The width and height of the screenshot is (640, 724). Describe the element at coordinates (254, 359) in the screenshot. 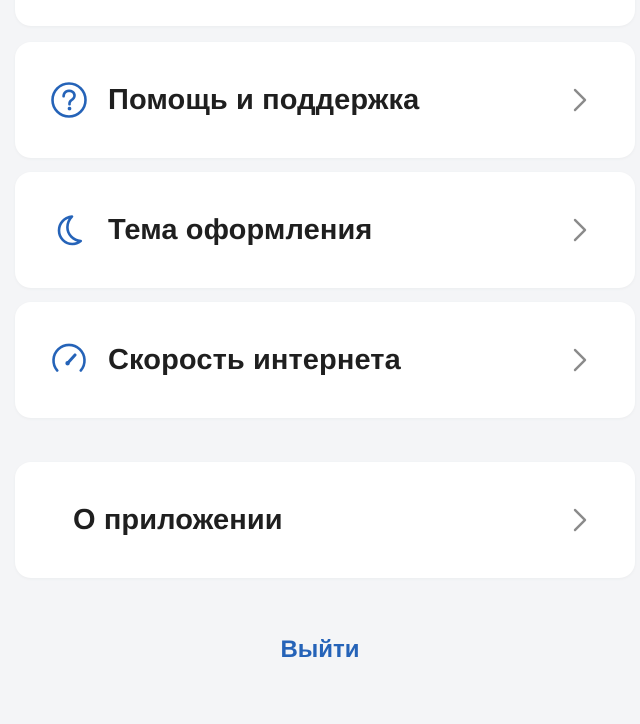

I see `menu-item-label: Скорость интернета` at that location.